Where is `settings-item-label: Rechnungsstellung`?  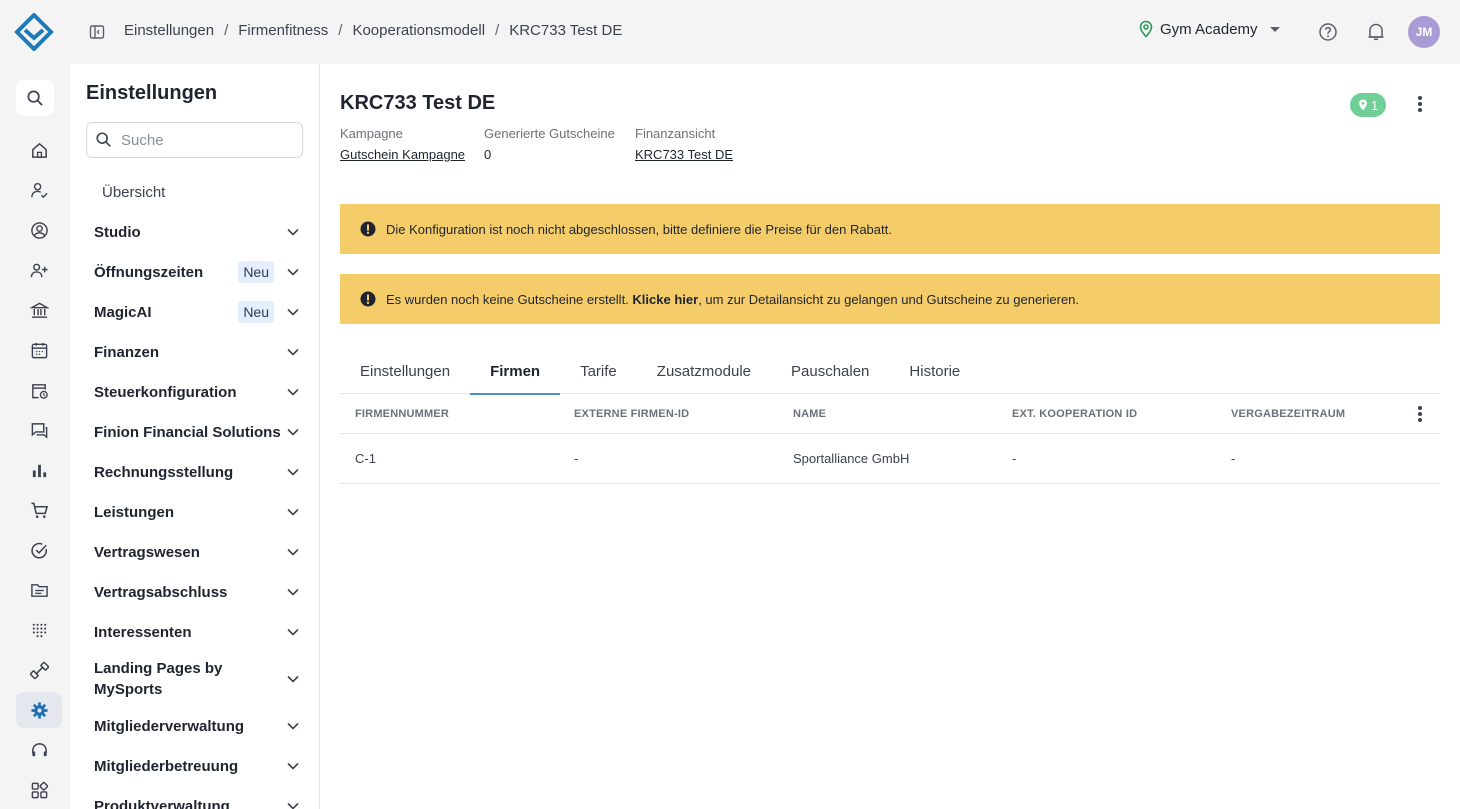
settings-item-label: Rechnungsstellung is located at coordinates (164, 472).